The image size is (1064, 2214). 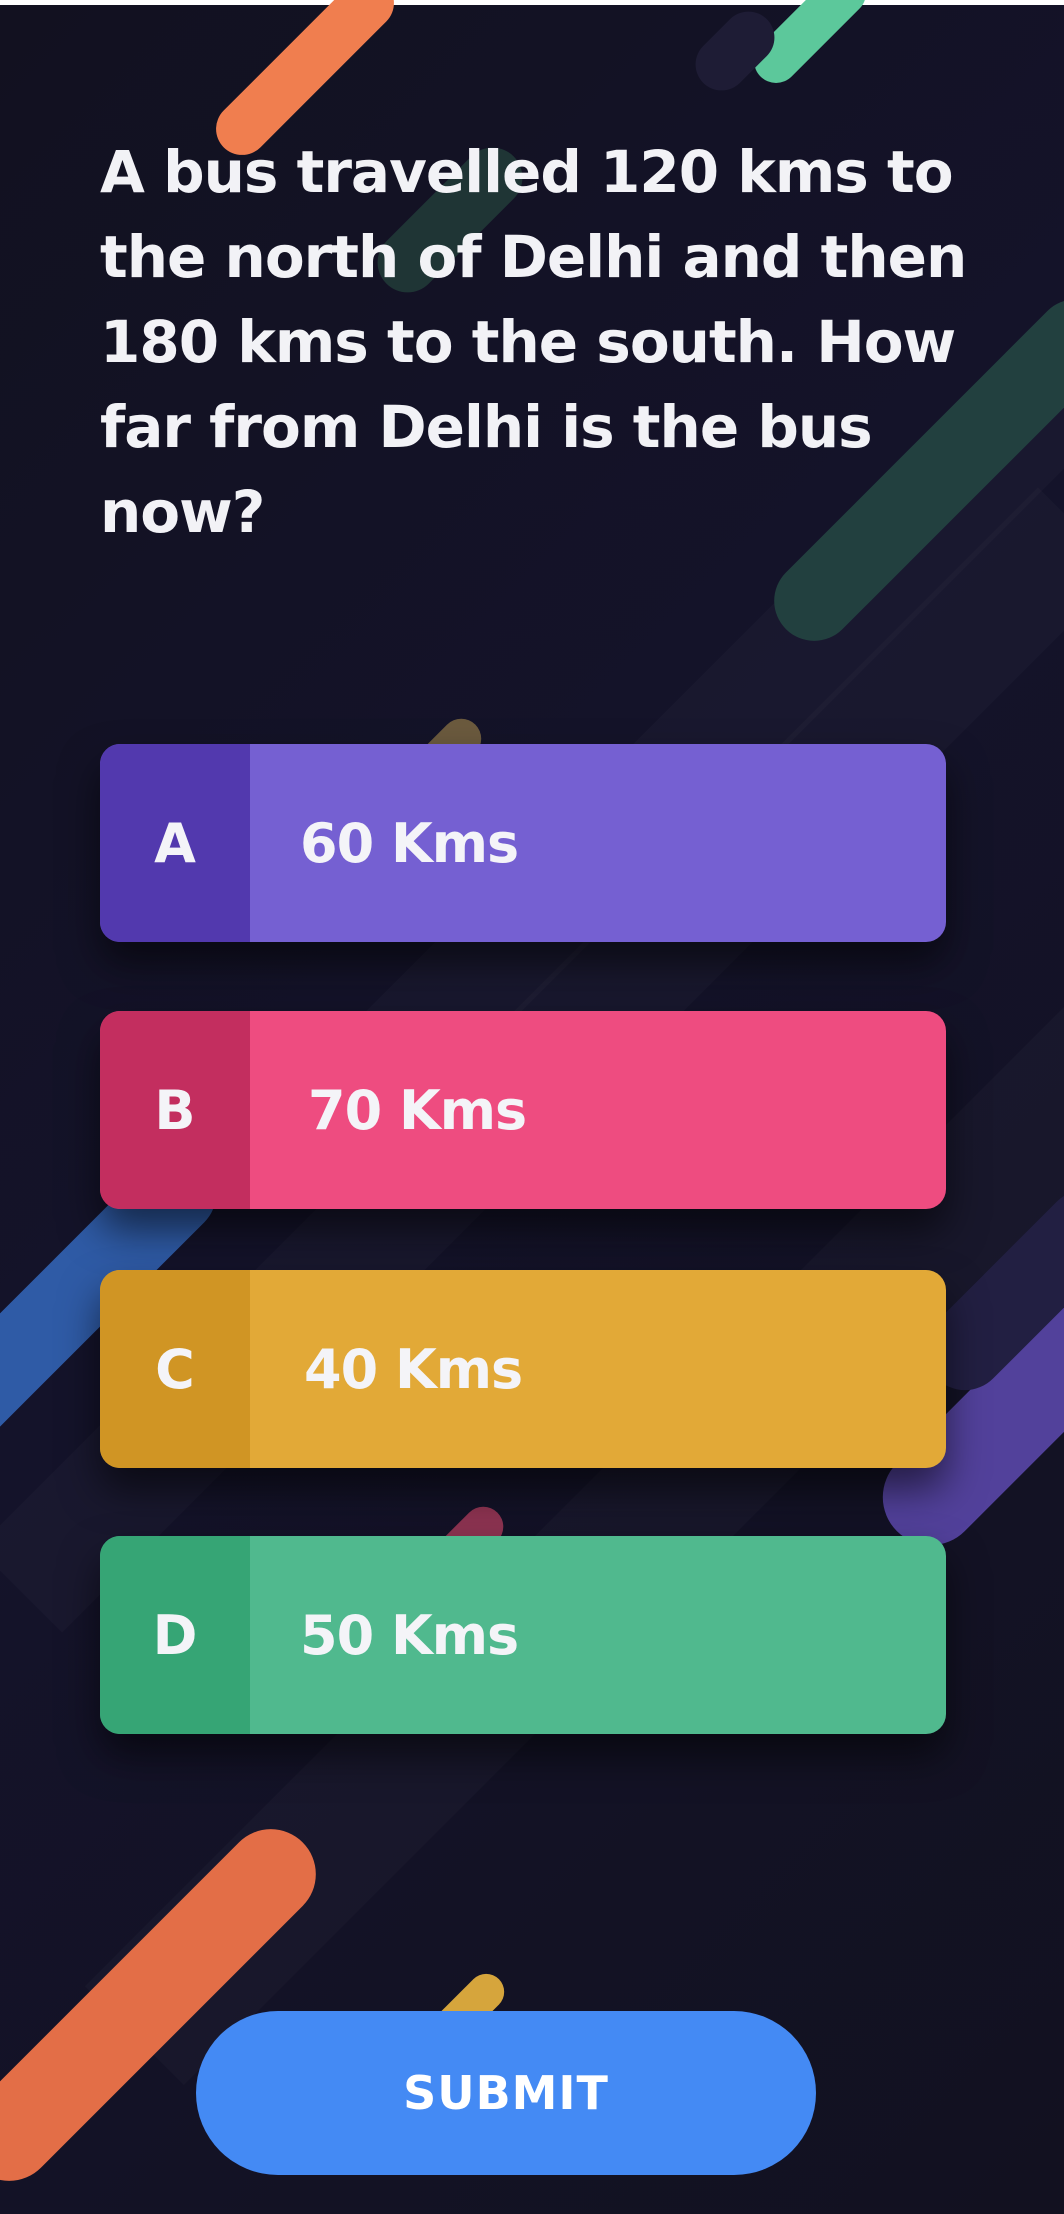 What do you see at coordinates (409, 1635) in the screenshot?
I see `option-d-text: 50 Kms` at bounding box center [409, 1635].